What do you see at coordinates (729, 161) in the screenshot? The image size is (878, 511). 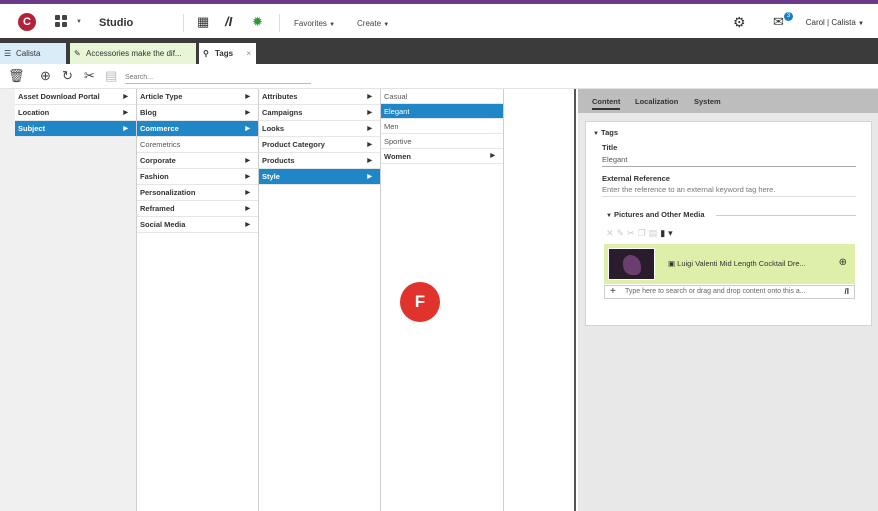 I see `title-field: Elegant` at bounding box center [729, 161].